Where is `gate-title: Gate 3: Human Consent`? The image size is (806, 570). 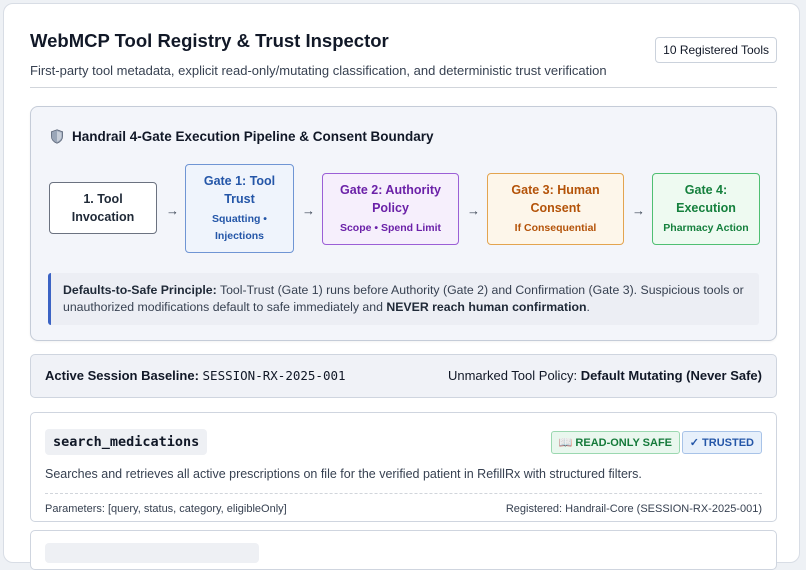 gate-title: Gate 3: Human Consent is located at coordinates (555, 199).